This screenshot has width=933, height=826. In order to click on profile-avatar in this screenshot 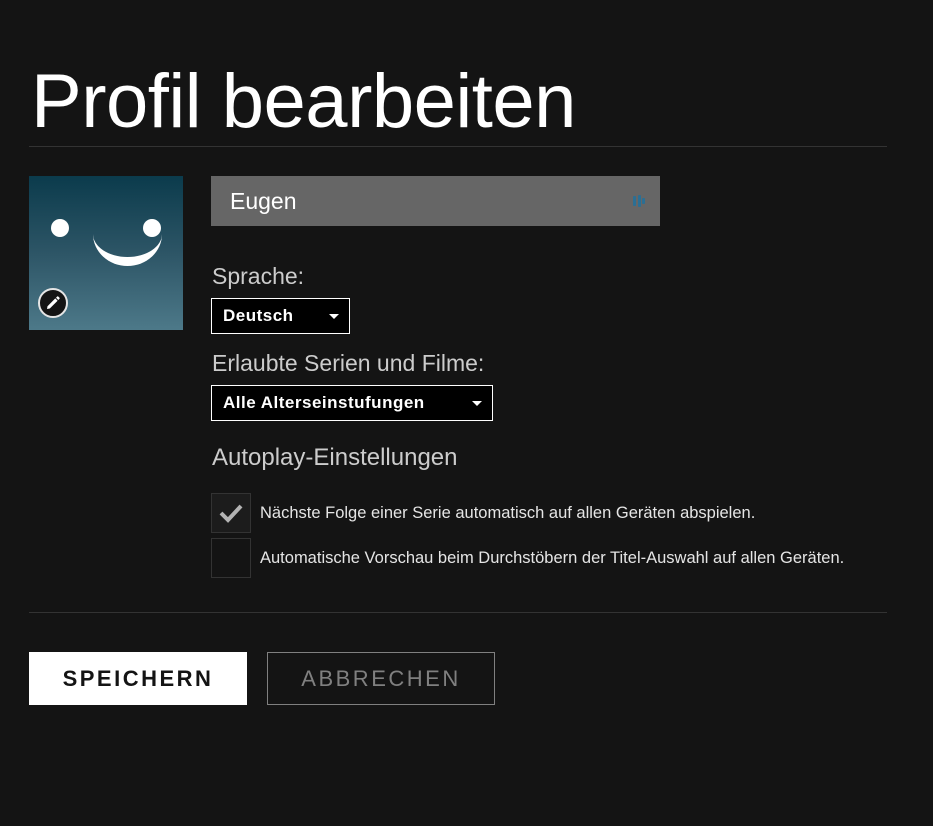, I will do `click(106, 253)`.